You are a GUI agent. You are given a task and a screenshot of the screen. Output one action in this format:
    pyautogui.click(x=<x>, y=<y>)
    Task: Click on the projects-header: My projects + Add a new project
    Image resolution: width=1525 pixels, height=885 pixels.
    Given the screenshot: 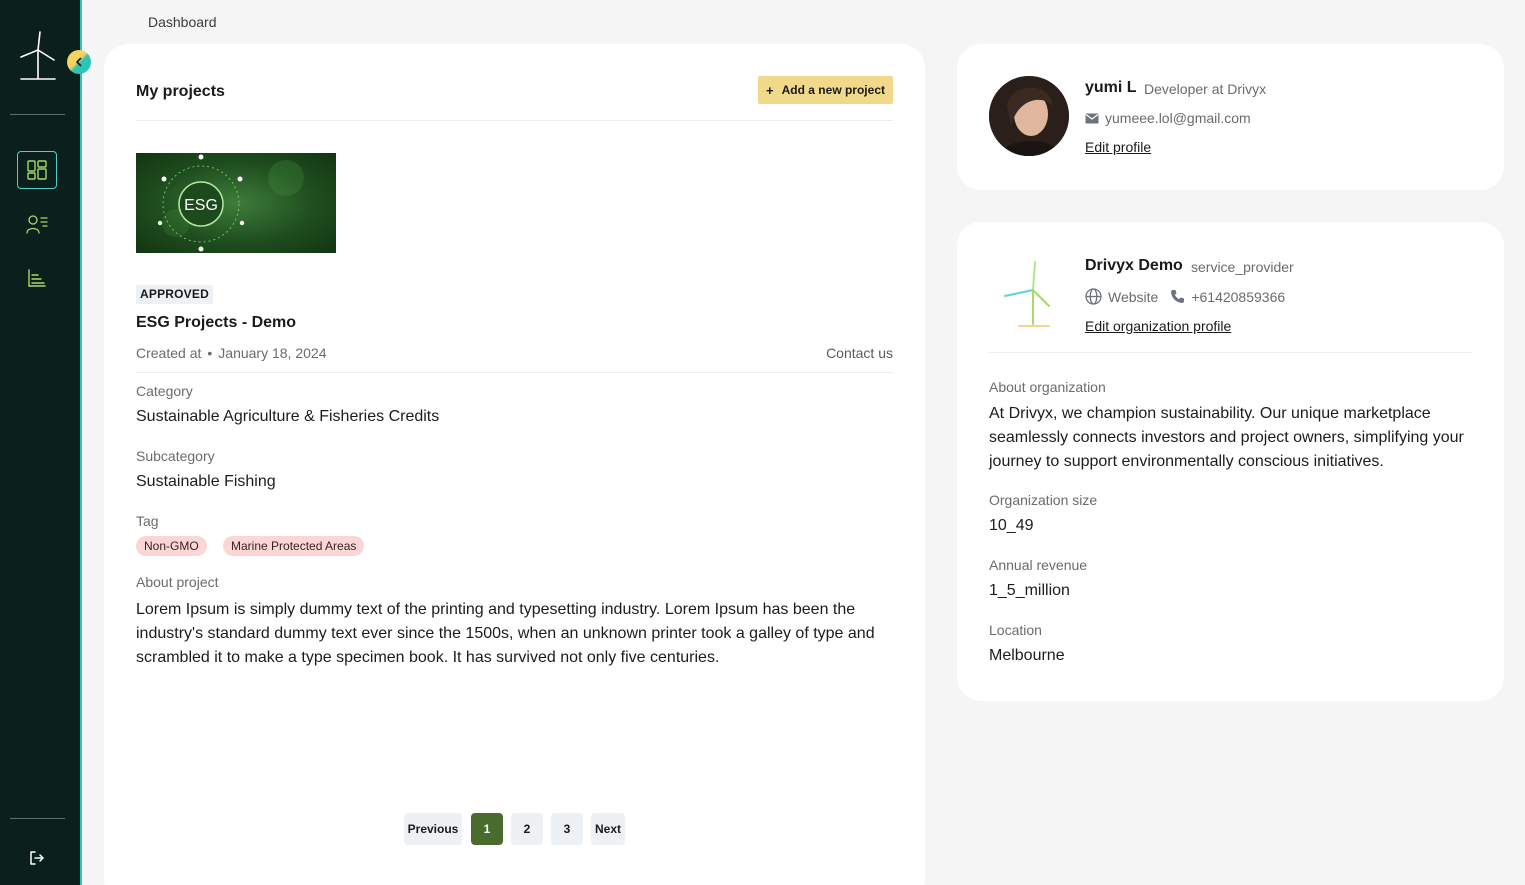 What is the action you would take?
    pyautogui.click(x=514, y=98)
    